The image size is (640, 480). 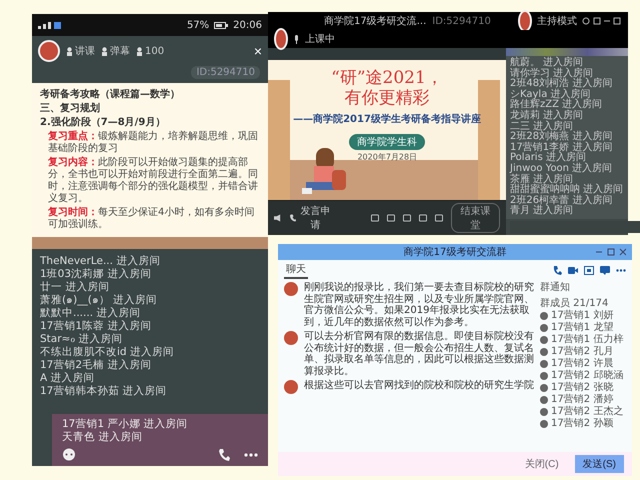 What do you see at coordinates (153, 181) in the screenshot?
I see `slide-point: 复习内容：此阶段可以开始做习题集的提高部分，全书也可以开始对前段进行全面第二遍。同时，注意强调每个部分的强化题模型，并错合讲义复习。` at bounding box center [153, 181].